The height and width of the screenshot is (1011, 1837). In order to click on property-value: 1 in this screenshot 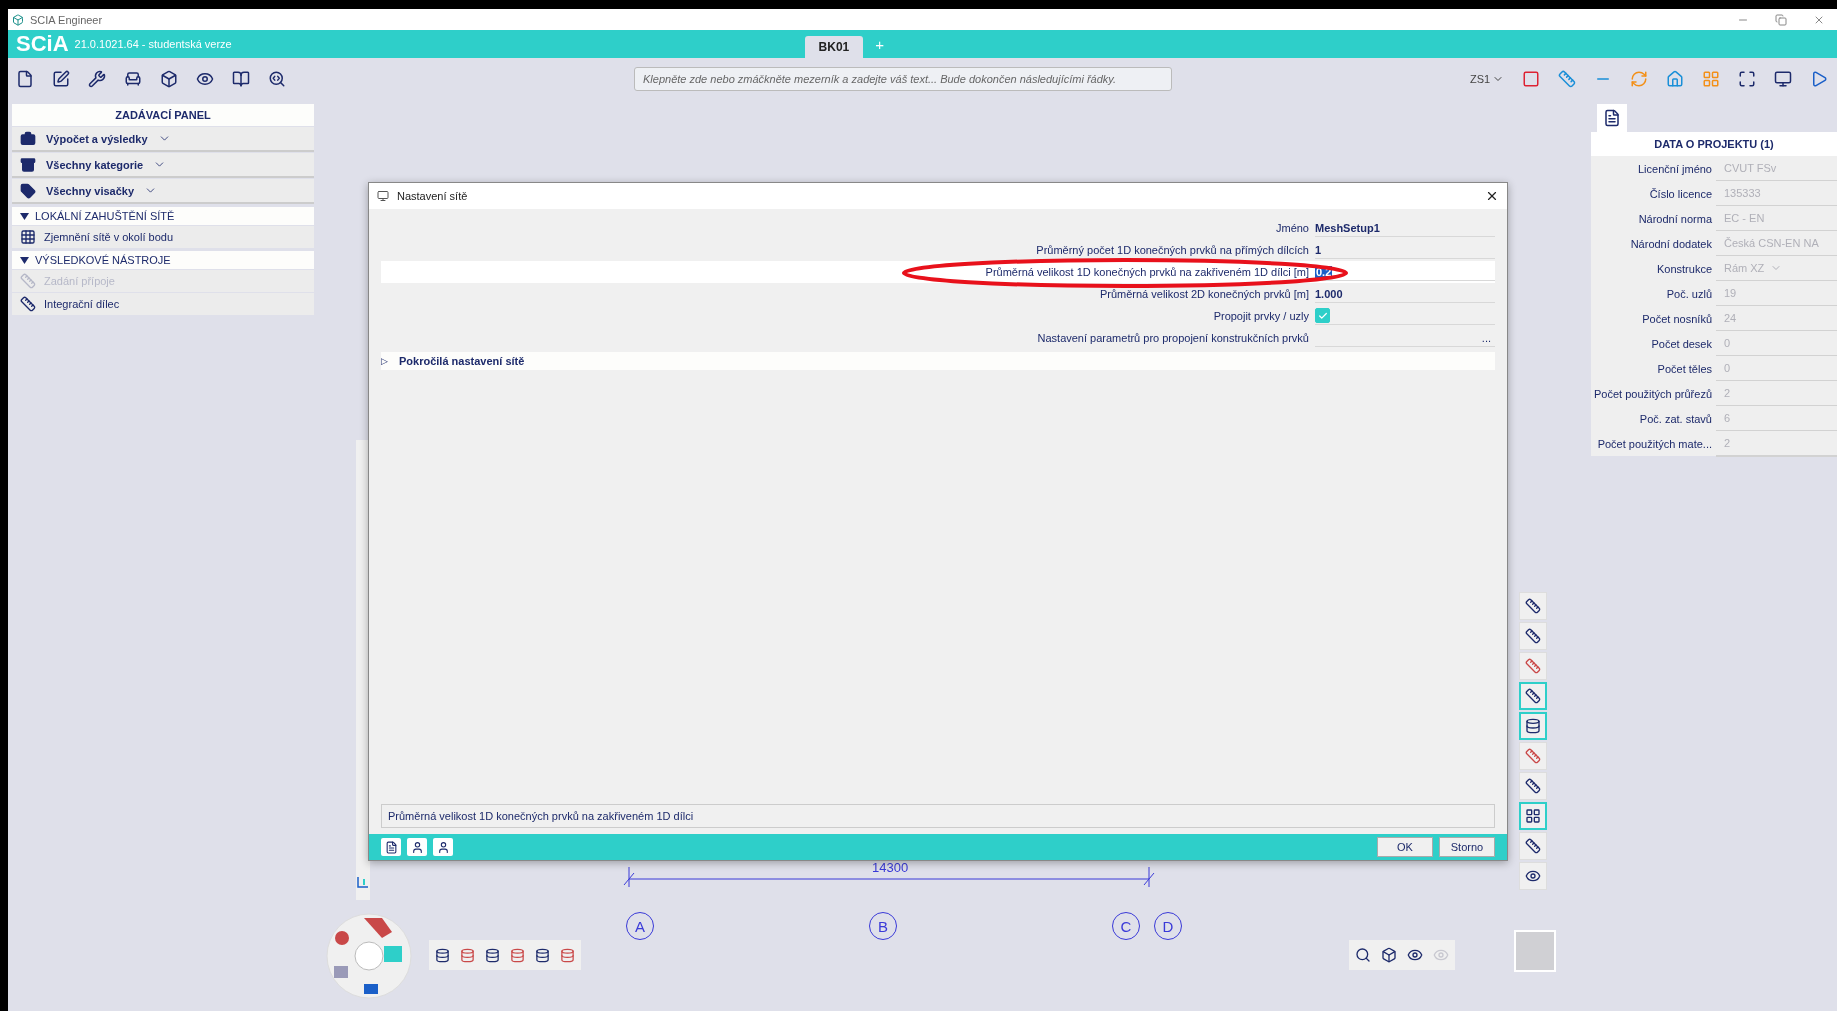, I will do `click(1405, 250)`.